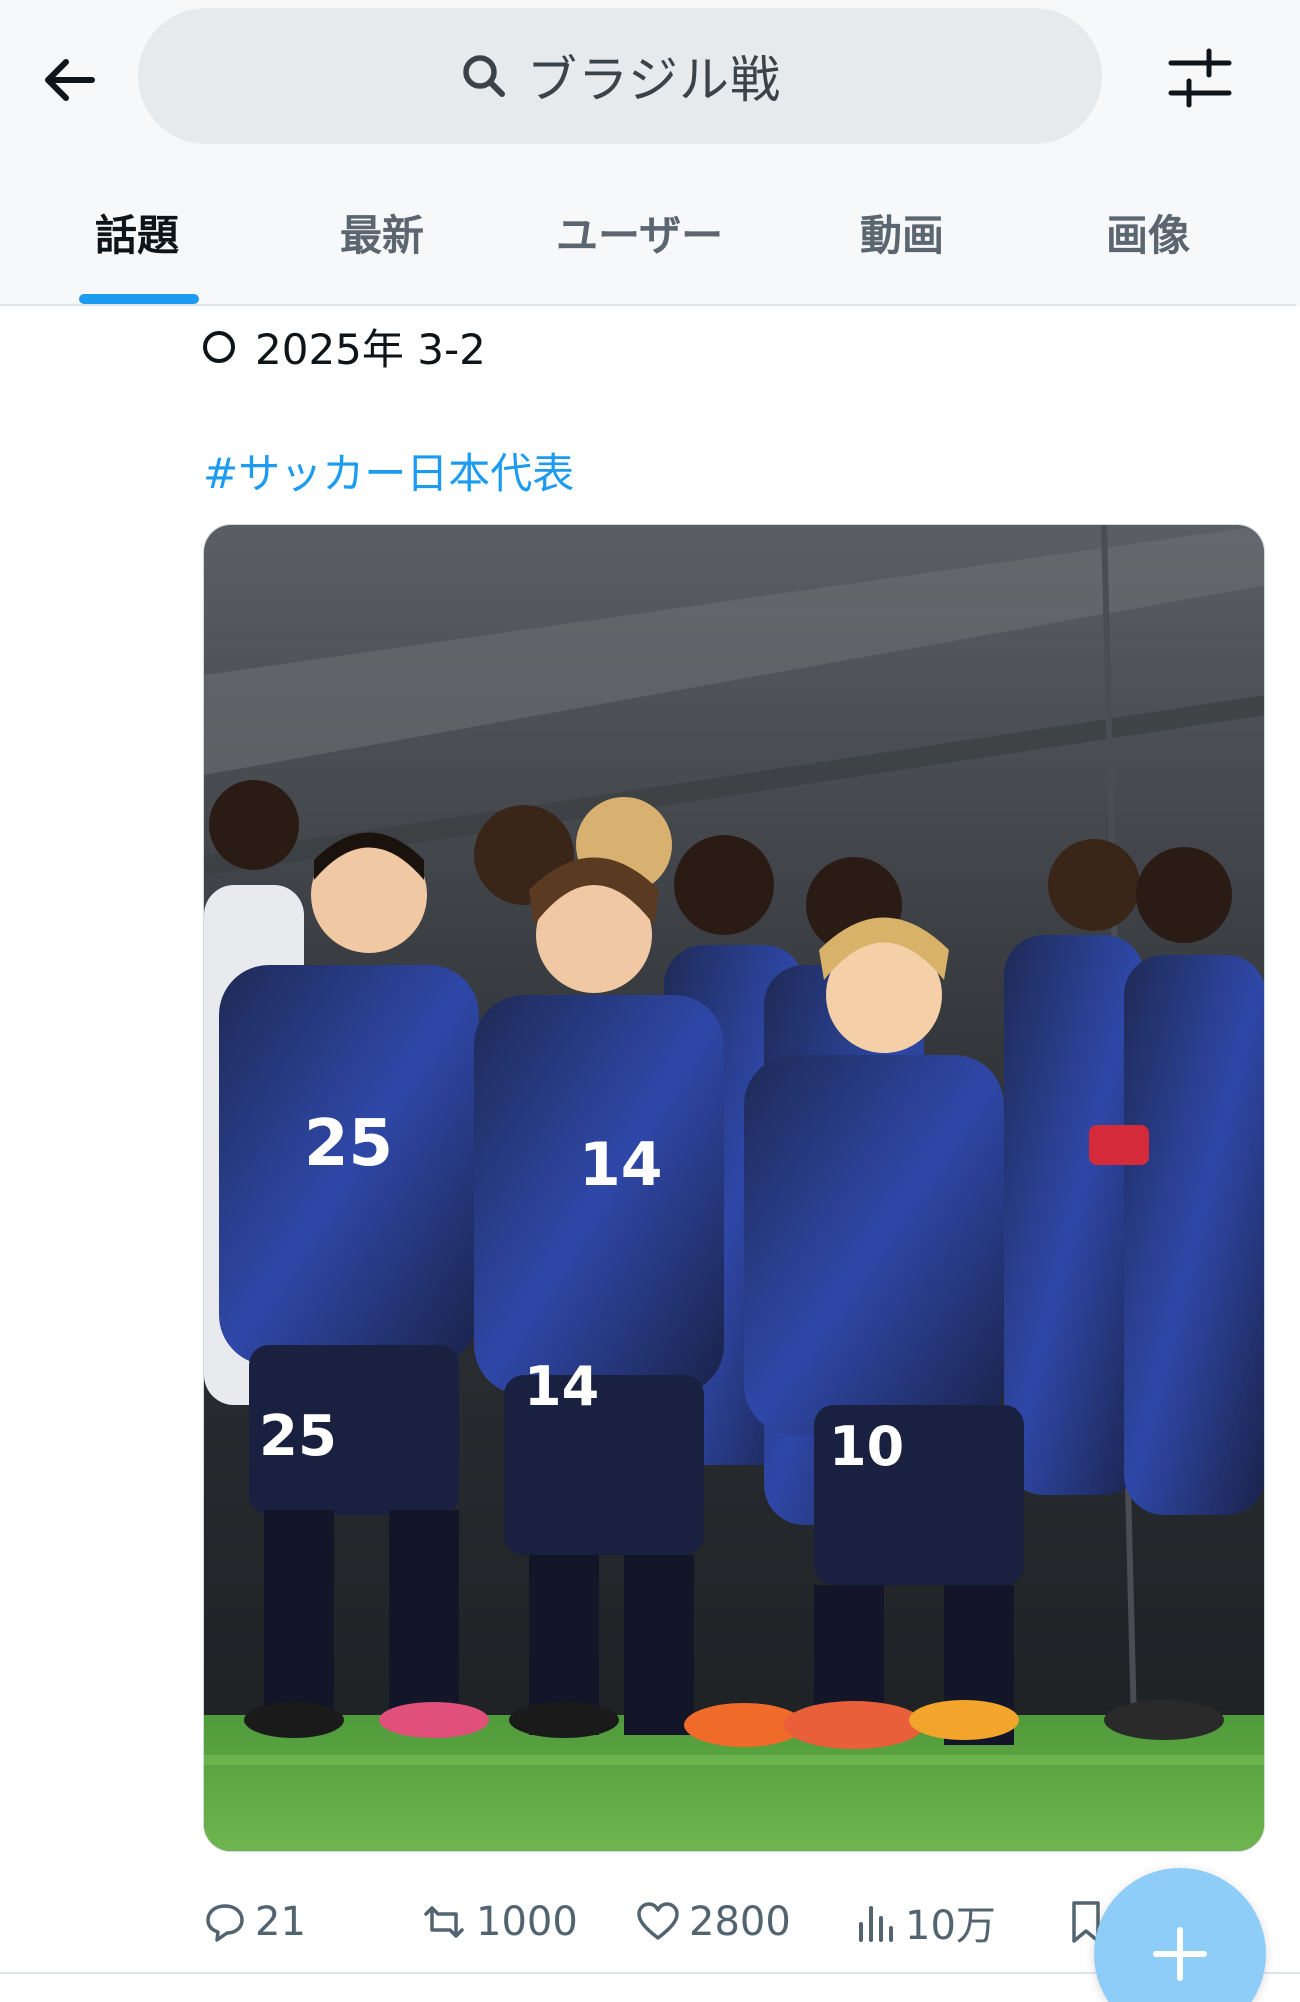 Image resolution: width=1300 pixels, height=2002 pixels. I want to click on retweet-button: 1000, so click(499, 1922).